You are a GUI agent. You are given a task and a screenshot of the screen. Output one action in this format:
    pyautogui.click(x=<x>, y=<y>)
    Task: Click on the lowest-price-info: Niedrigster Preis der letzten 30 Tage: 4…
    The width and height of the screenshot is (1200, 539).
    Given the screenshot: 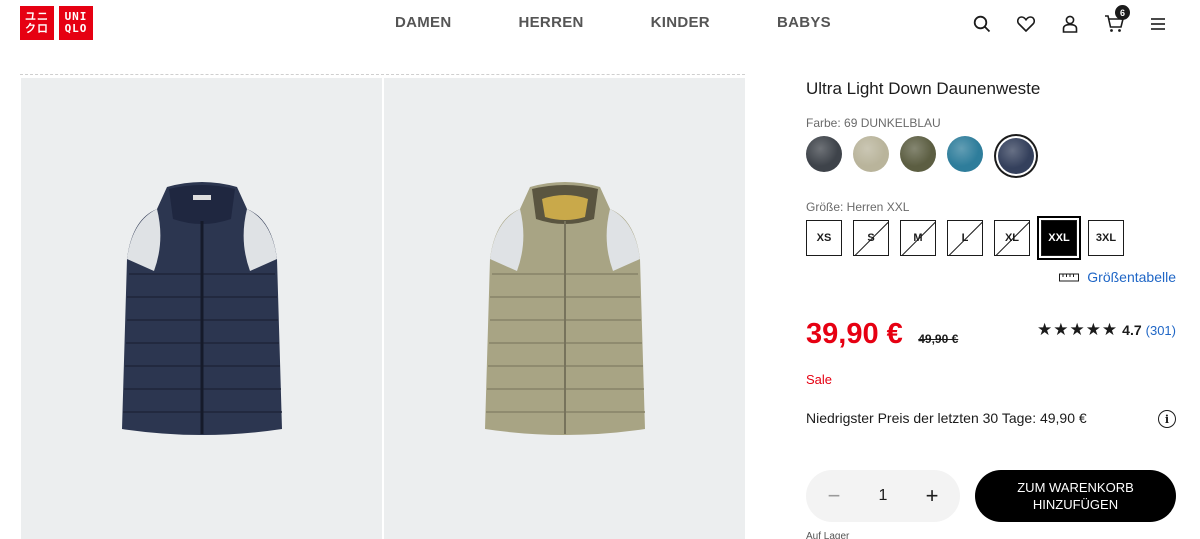 What is the action you would take?
    pyautogui.click(x=991, y=419)
    